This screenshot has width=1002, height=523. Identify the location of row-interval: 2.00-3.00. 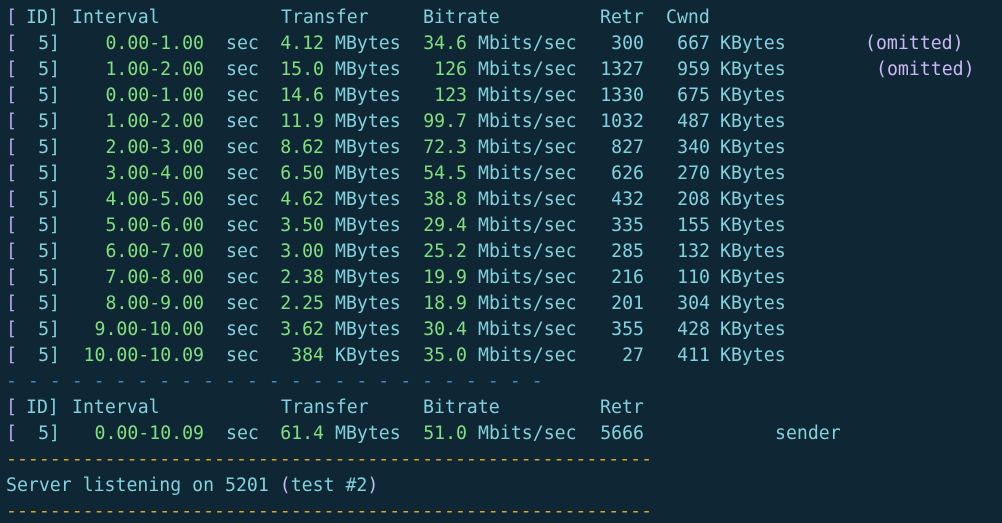
(154, 147).